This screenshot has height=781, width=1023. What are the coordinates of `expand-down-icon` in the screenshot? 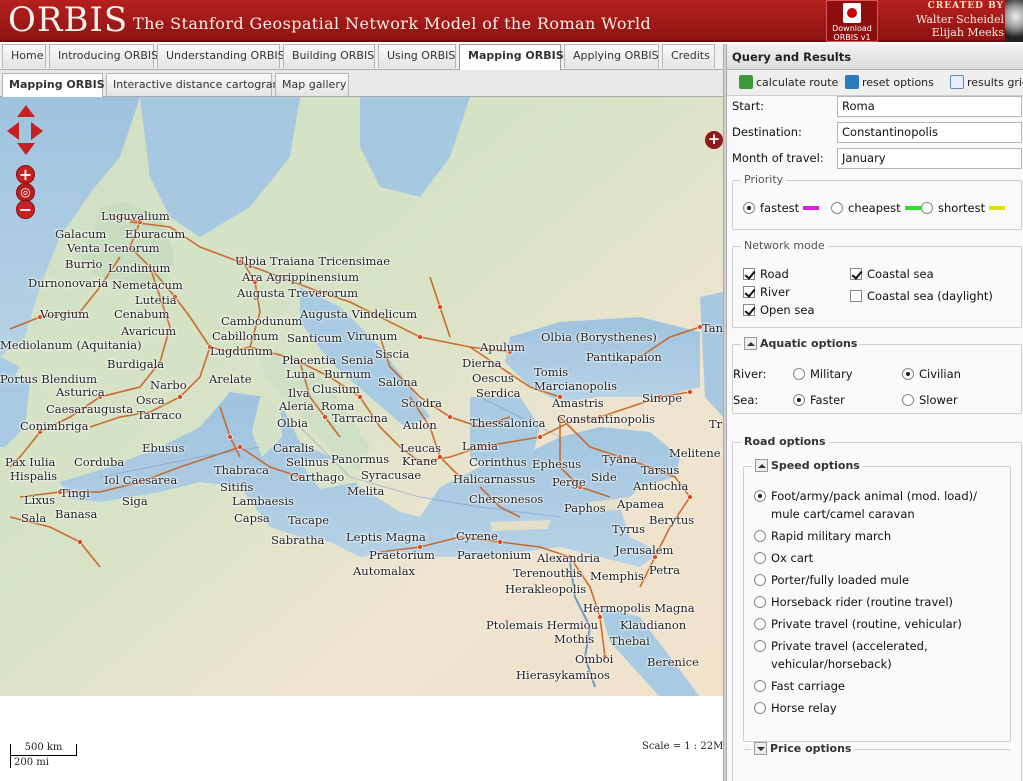 It's located at (760, 748).